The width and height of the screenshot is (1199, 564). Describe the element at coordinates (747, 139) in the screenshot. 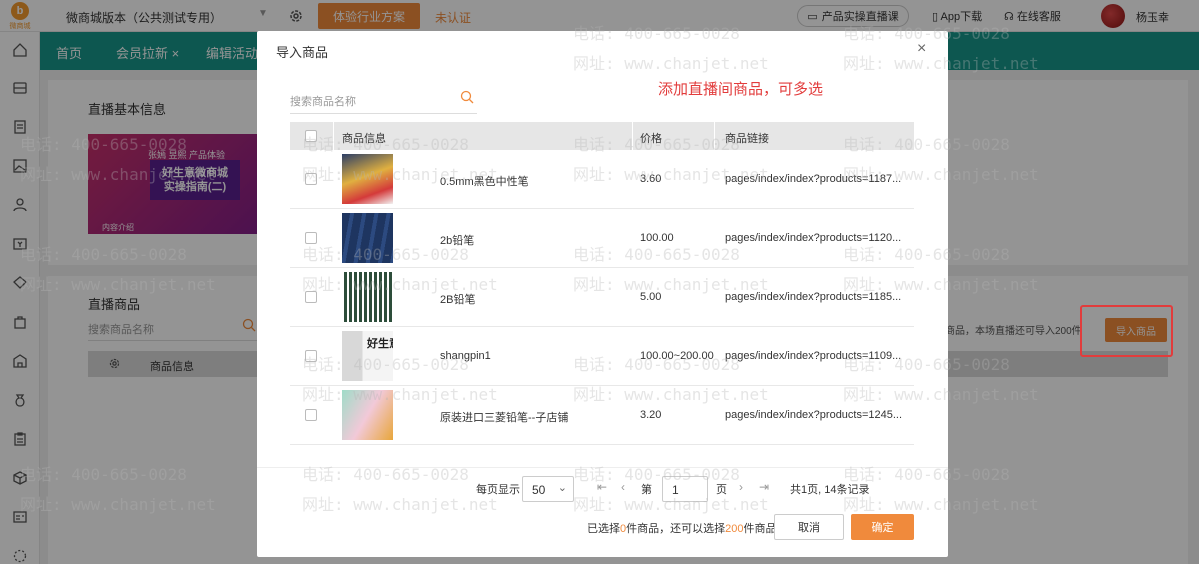

I see `column-link: 商品链接` at that location.